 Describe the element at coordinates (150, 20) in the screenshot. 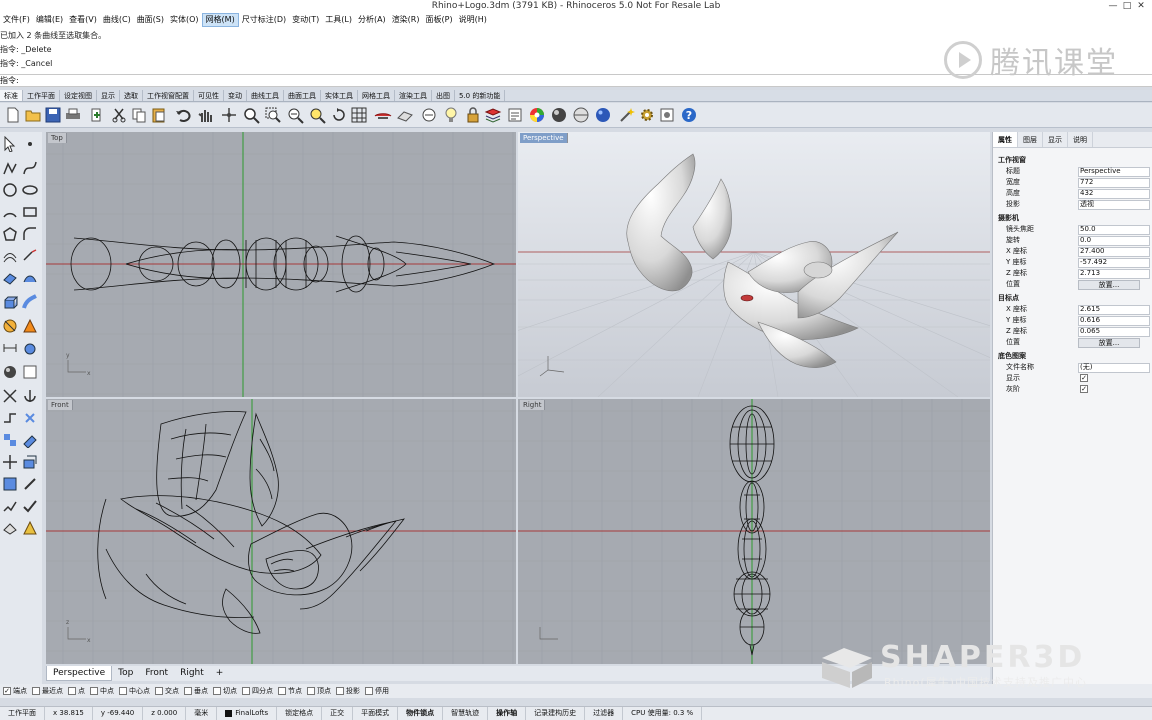

I see `menu-surface: 曲面(S)` at that location.